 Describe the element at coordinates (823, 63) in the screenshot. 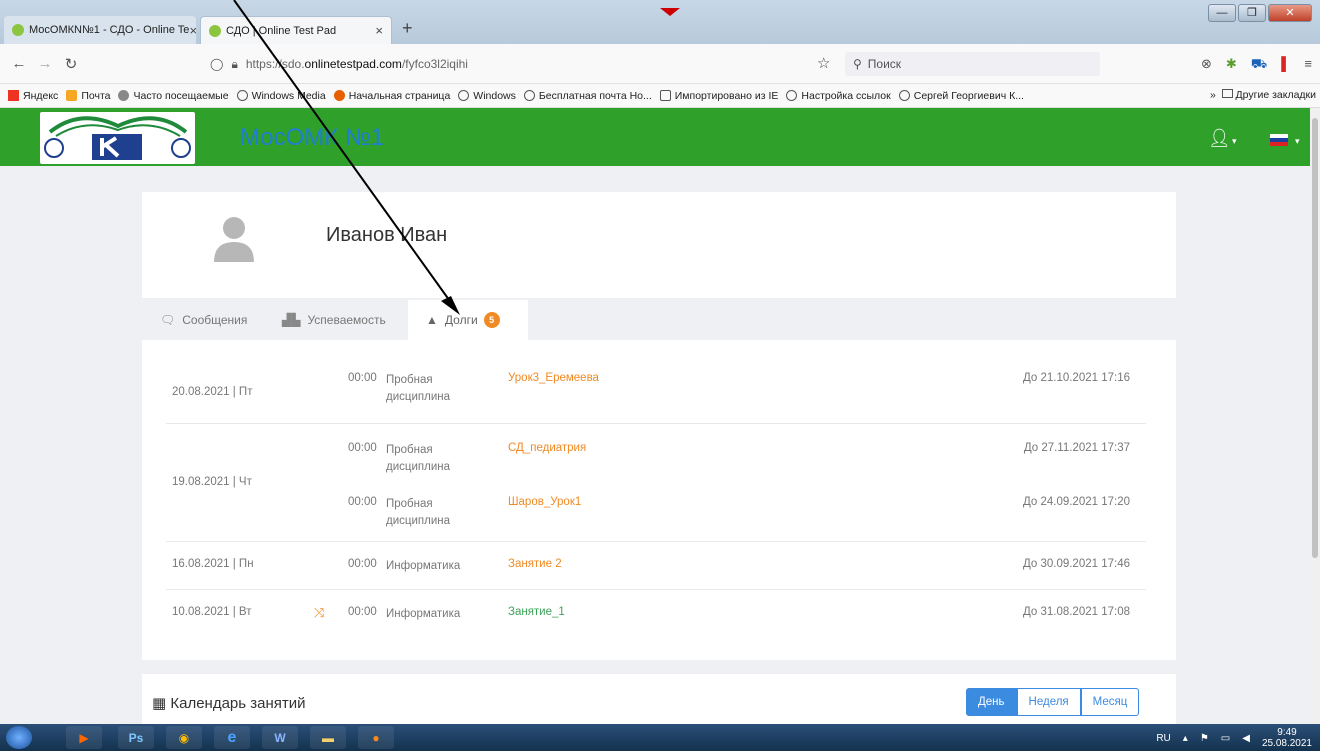

I see `bookmark-star-icon: ☆` at that location.